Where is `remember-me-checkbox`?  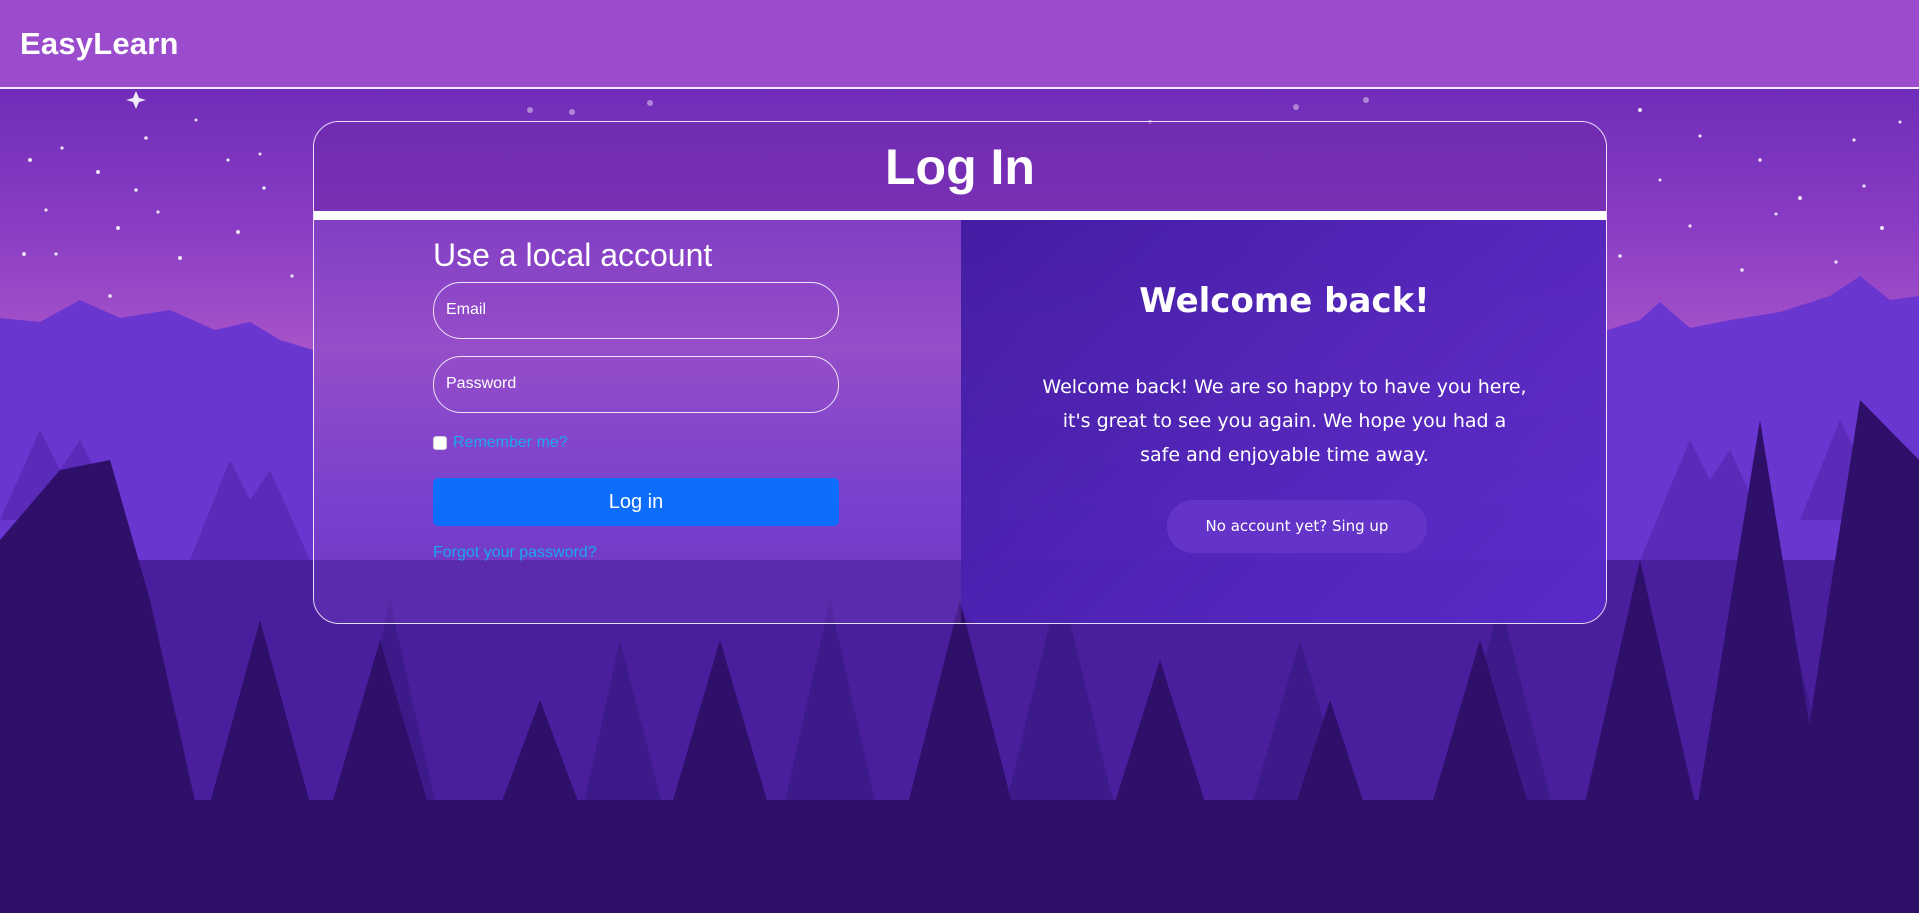 remember-me-checkbox is located at coordinates (440, 443).